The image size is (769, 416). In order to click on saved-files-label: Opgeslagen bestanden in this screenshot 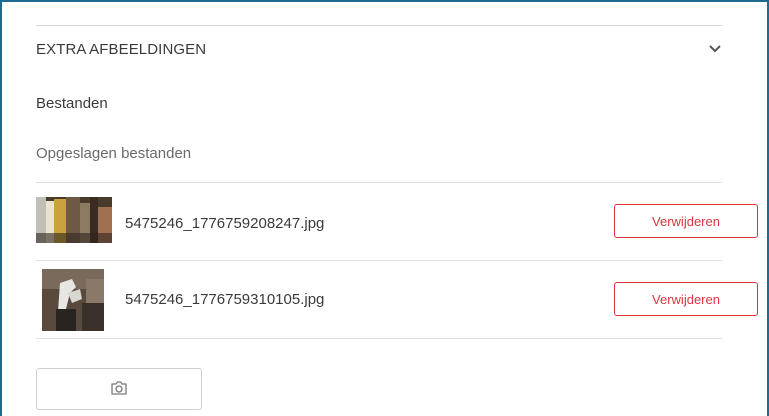, I will do `click(114, 153)`.